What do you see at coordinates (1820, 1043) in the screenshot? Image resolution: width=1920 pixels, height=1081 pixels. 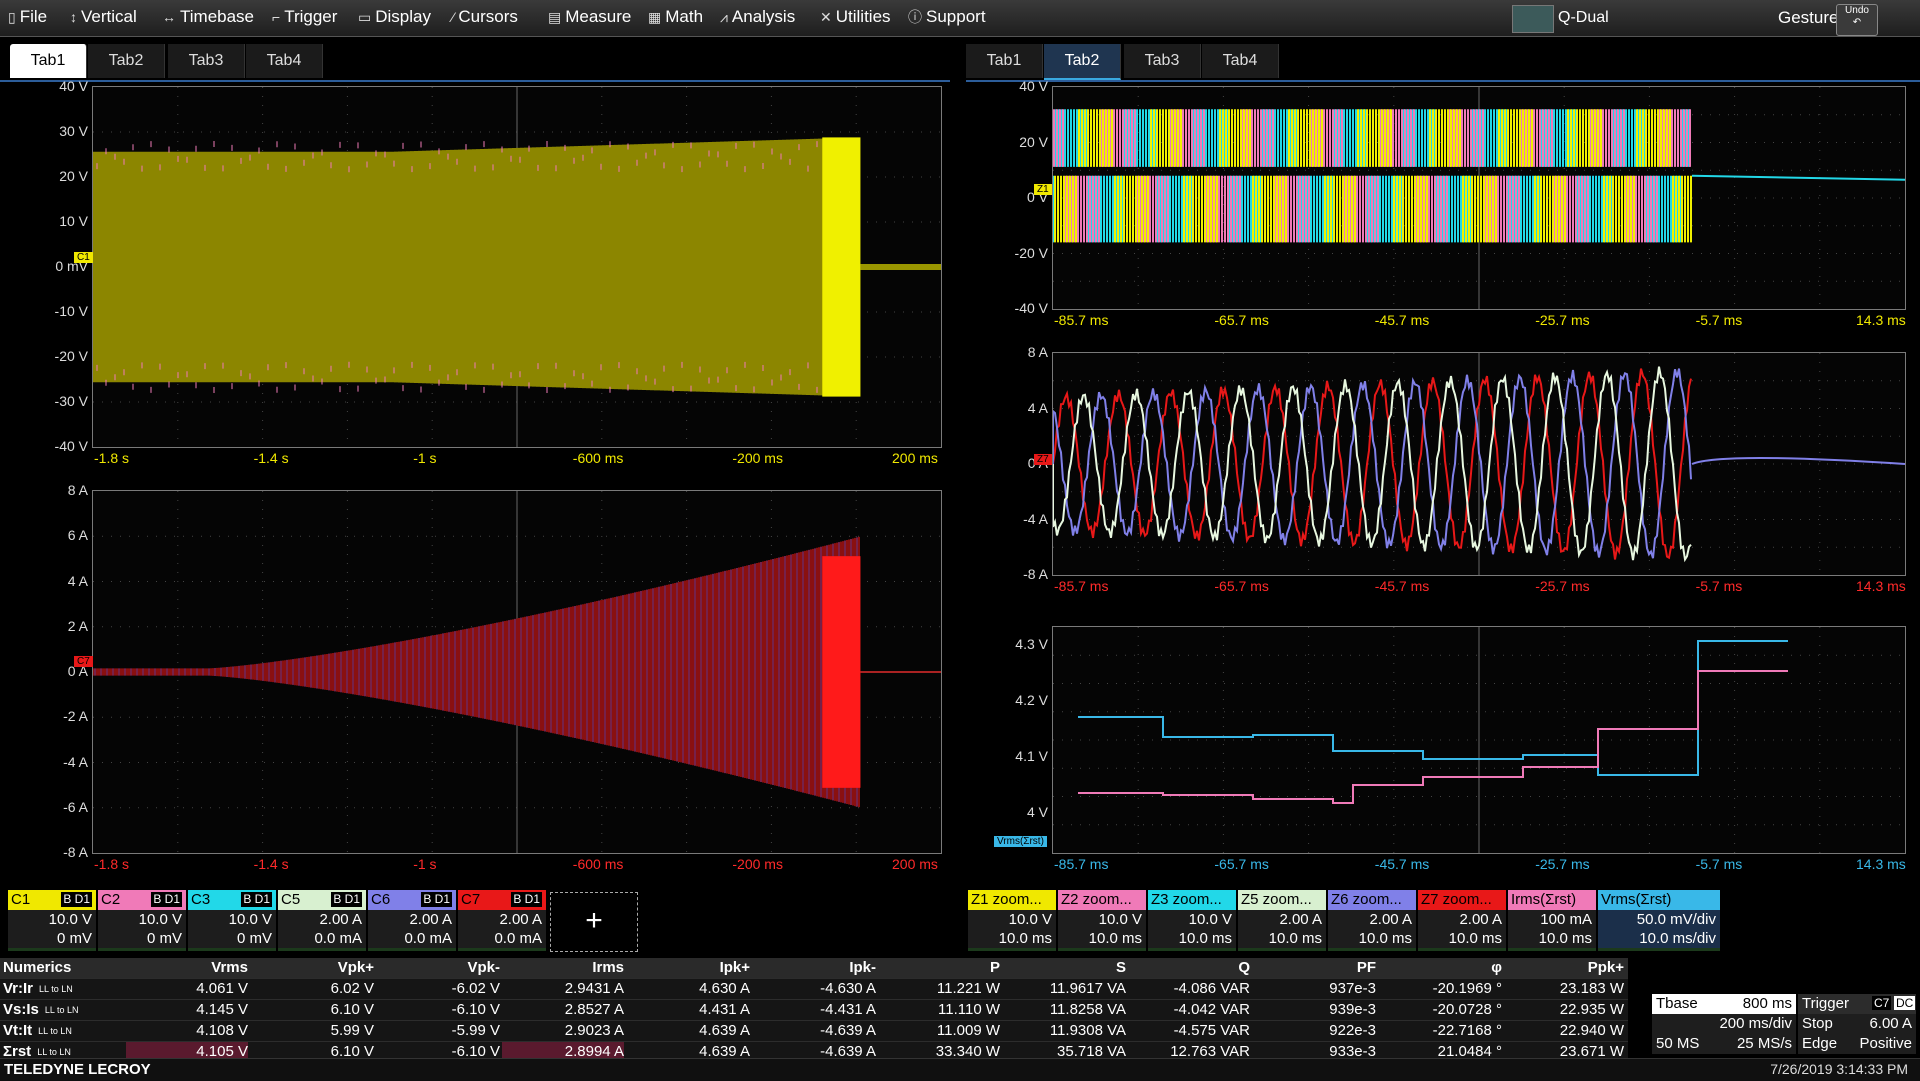 I see `trigger-type: Edge` at bounding box center [1820, 1043].